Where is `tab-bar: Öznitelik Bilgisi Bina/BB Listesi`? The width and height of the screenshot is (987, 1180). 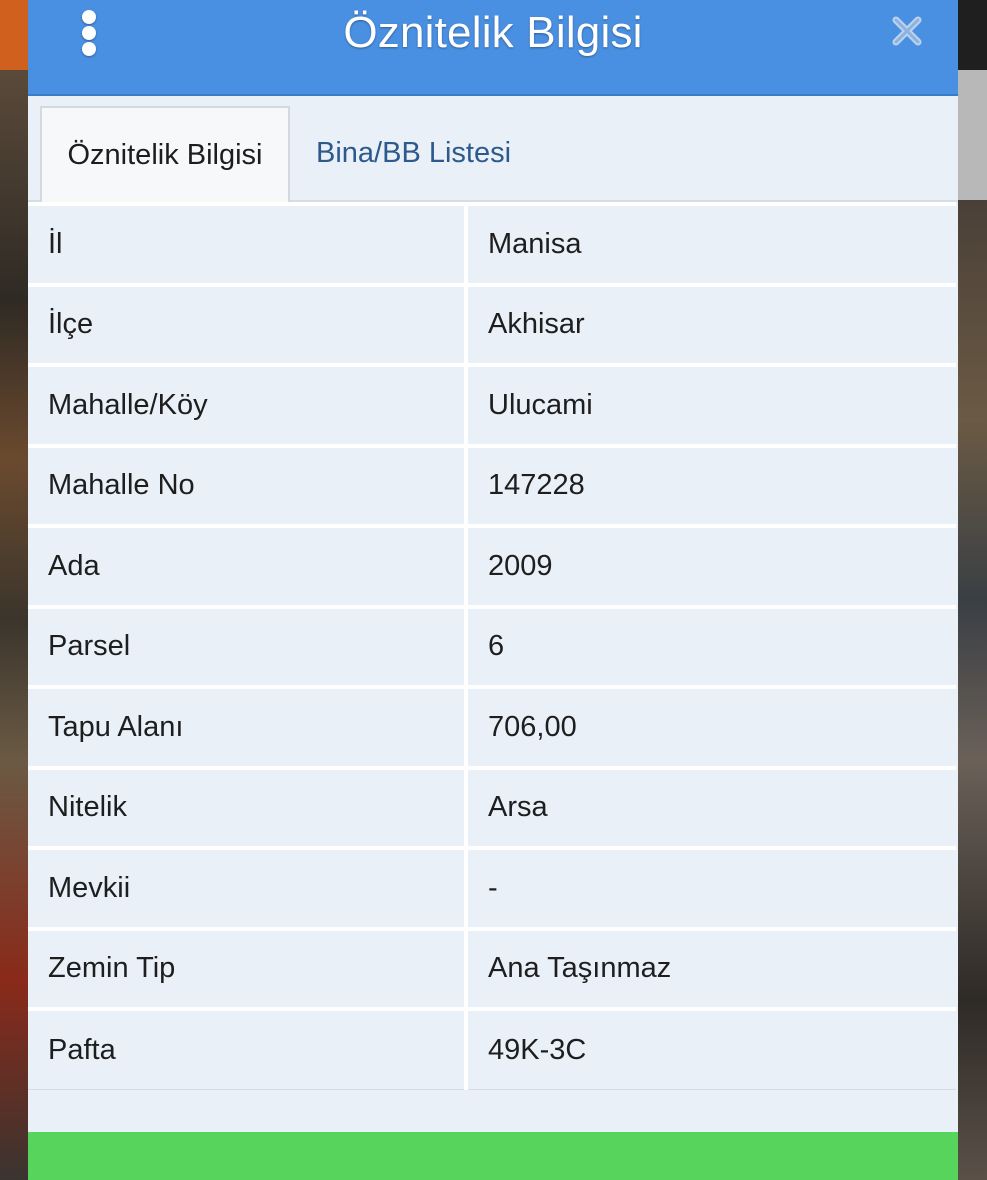
tab-bar: Öznitelik Bilgisi Bina/BB Listesi is located at coordinates (493, 149).